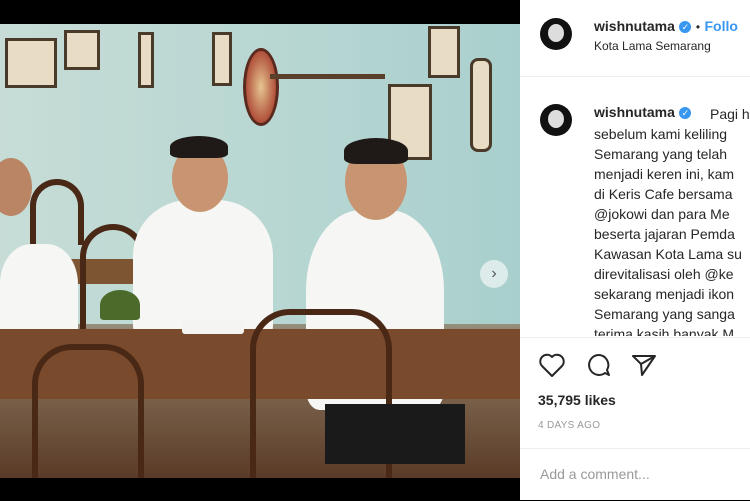 The image size is (750, 501). Describe the element at coordinates (640, 474) in the screenshot. I see `comment-input` at that location.